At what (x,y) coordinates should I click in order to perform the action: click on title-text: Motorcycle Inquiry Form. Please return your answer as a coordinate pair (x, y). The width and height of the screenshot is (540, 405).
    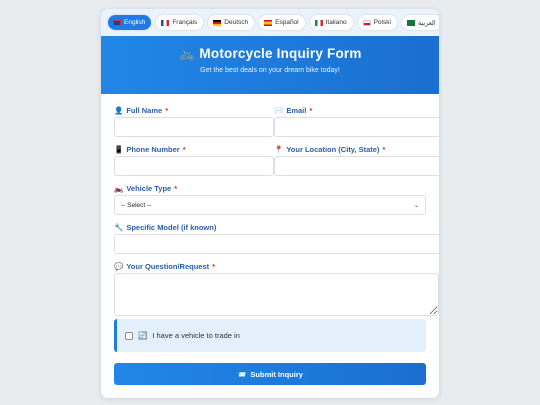
    Looking at the image, I should click on (280, 53).